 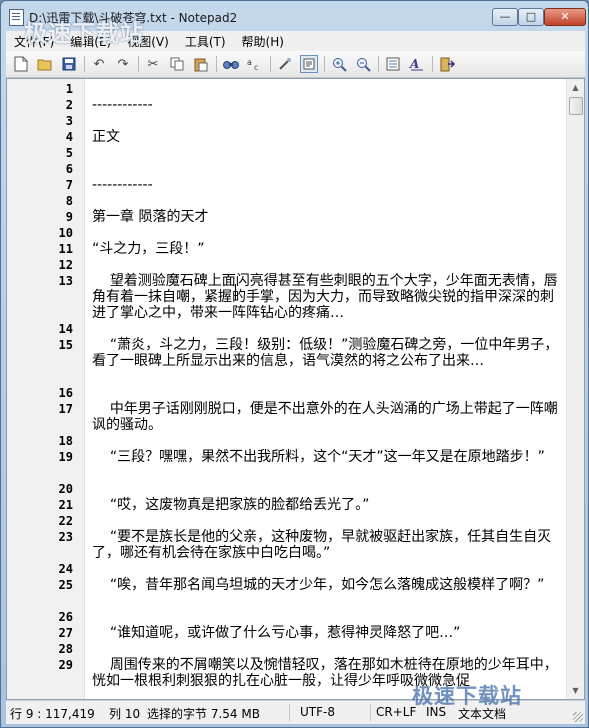 What do you see at coordinates (99, 64) in the screenshot?
I see `undo-icon: ↶` at bounding box center [99, 64].